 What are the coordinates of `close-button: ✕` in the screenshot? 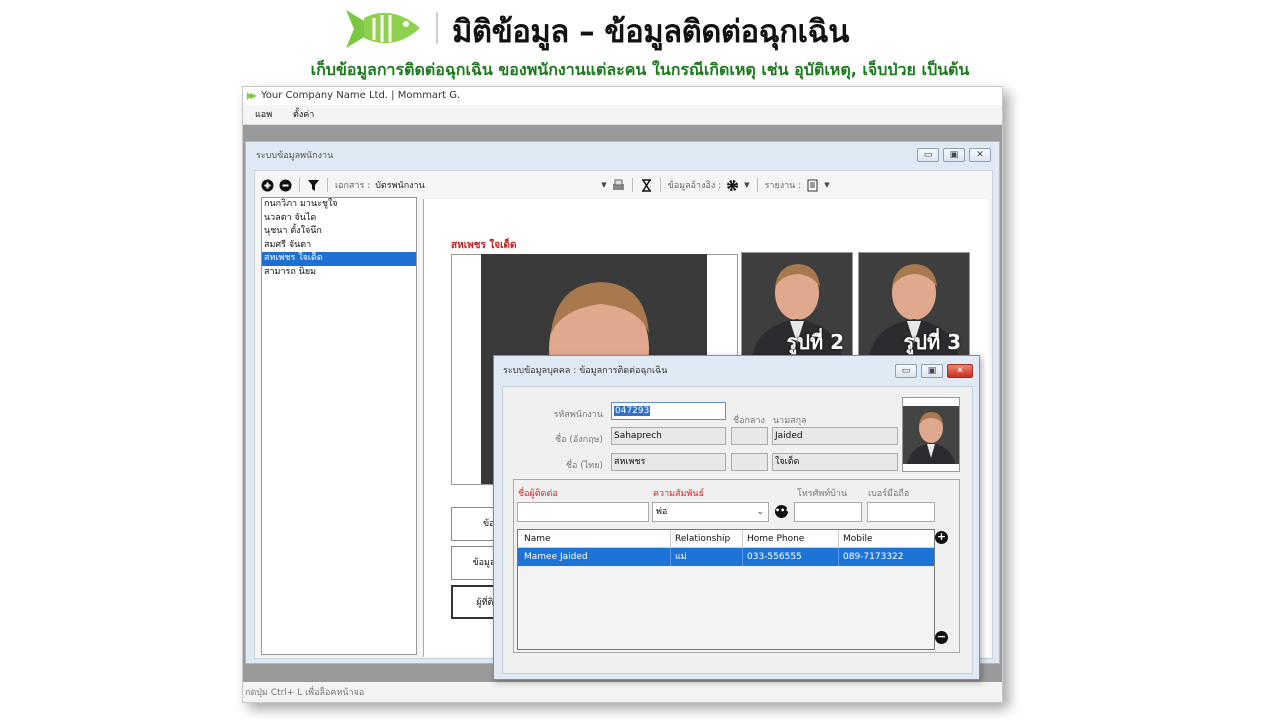 It's located at (980, 155).